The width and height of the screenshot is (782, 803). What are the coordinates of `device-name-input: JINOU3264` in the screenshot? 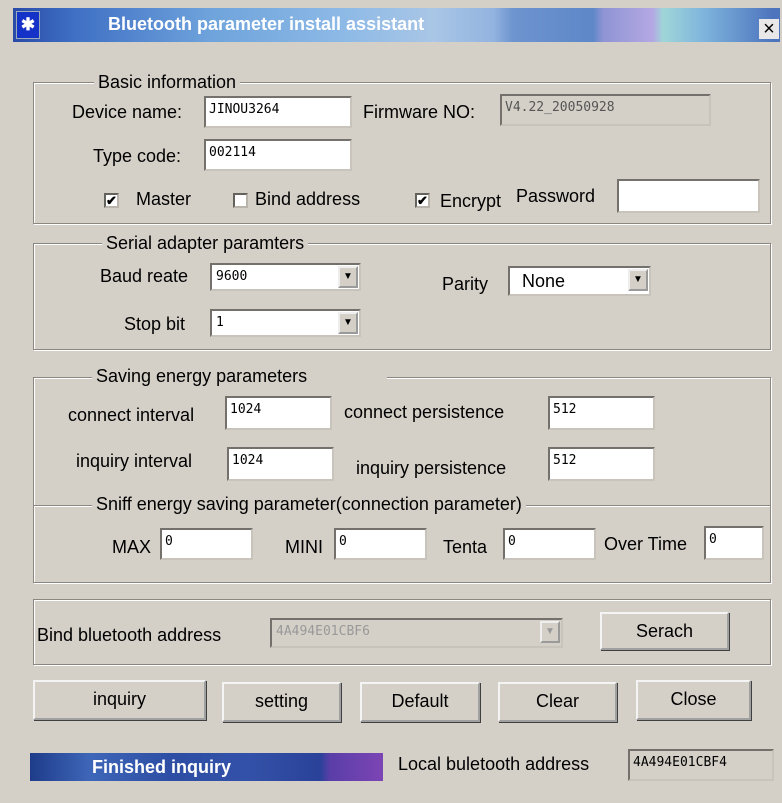 It's located at (278, 112).